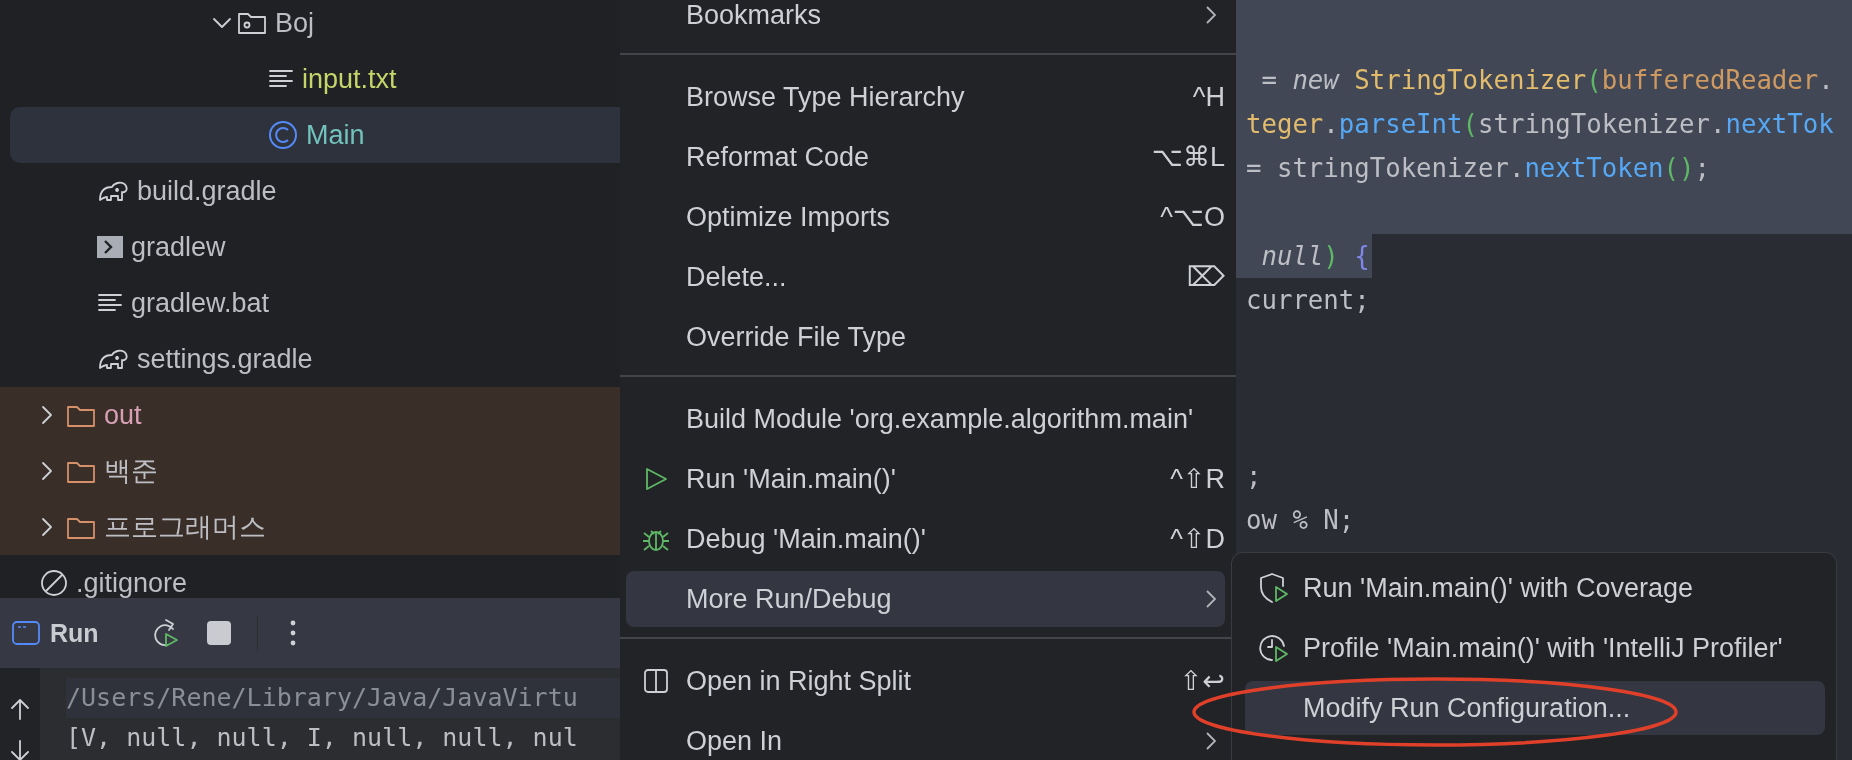  What do you see at coordinates (925, 217) in the screenshot?
I see `menu-item: Optimize Imports ^⌥O` at bounding box center [925, 217].